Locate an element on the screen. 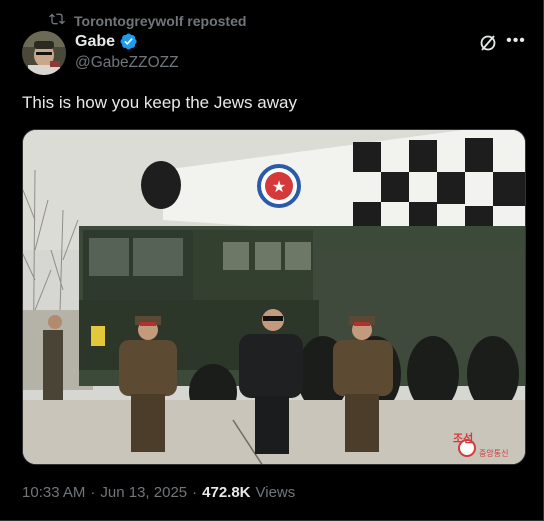 The image size is (544, 521). repost-indicator: Torontogreywolf reposted is located at coordinates (147, 20).